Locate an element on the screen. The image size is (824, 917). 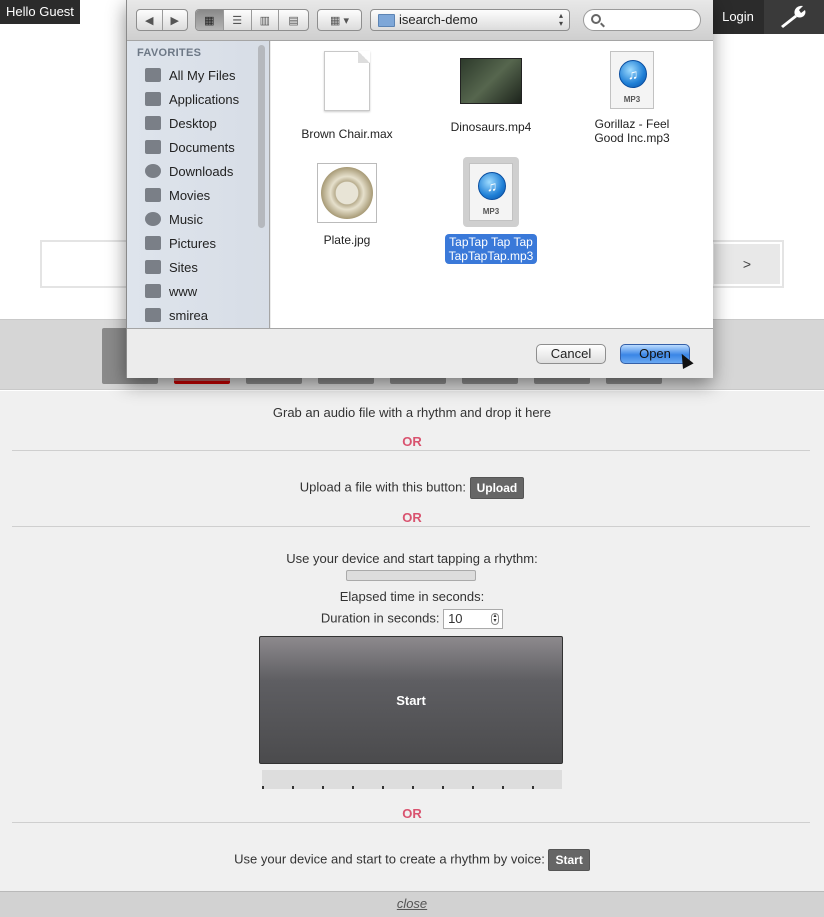
mp3-file-icon: ♫ MP3 is located at coordinates (632, 80).